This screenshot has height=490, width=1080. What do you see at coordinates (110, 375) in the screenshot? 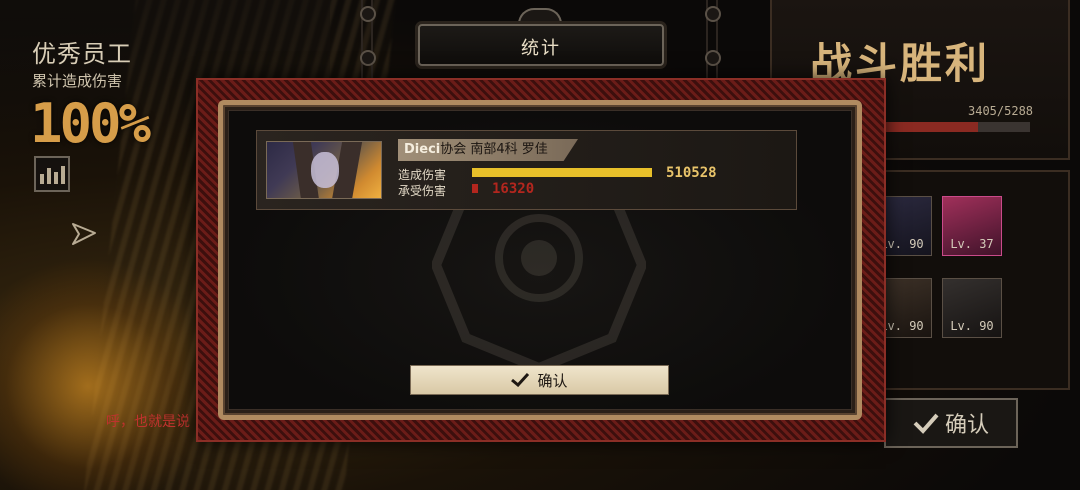
I see `hand-glow-effect` at bounding box center [110, 375].